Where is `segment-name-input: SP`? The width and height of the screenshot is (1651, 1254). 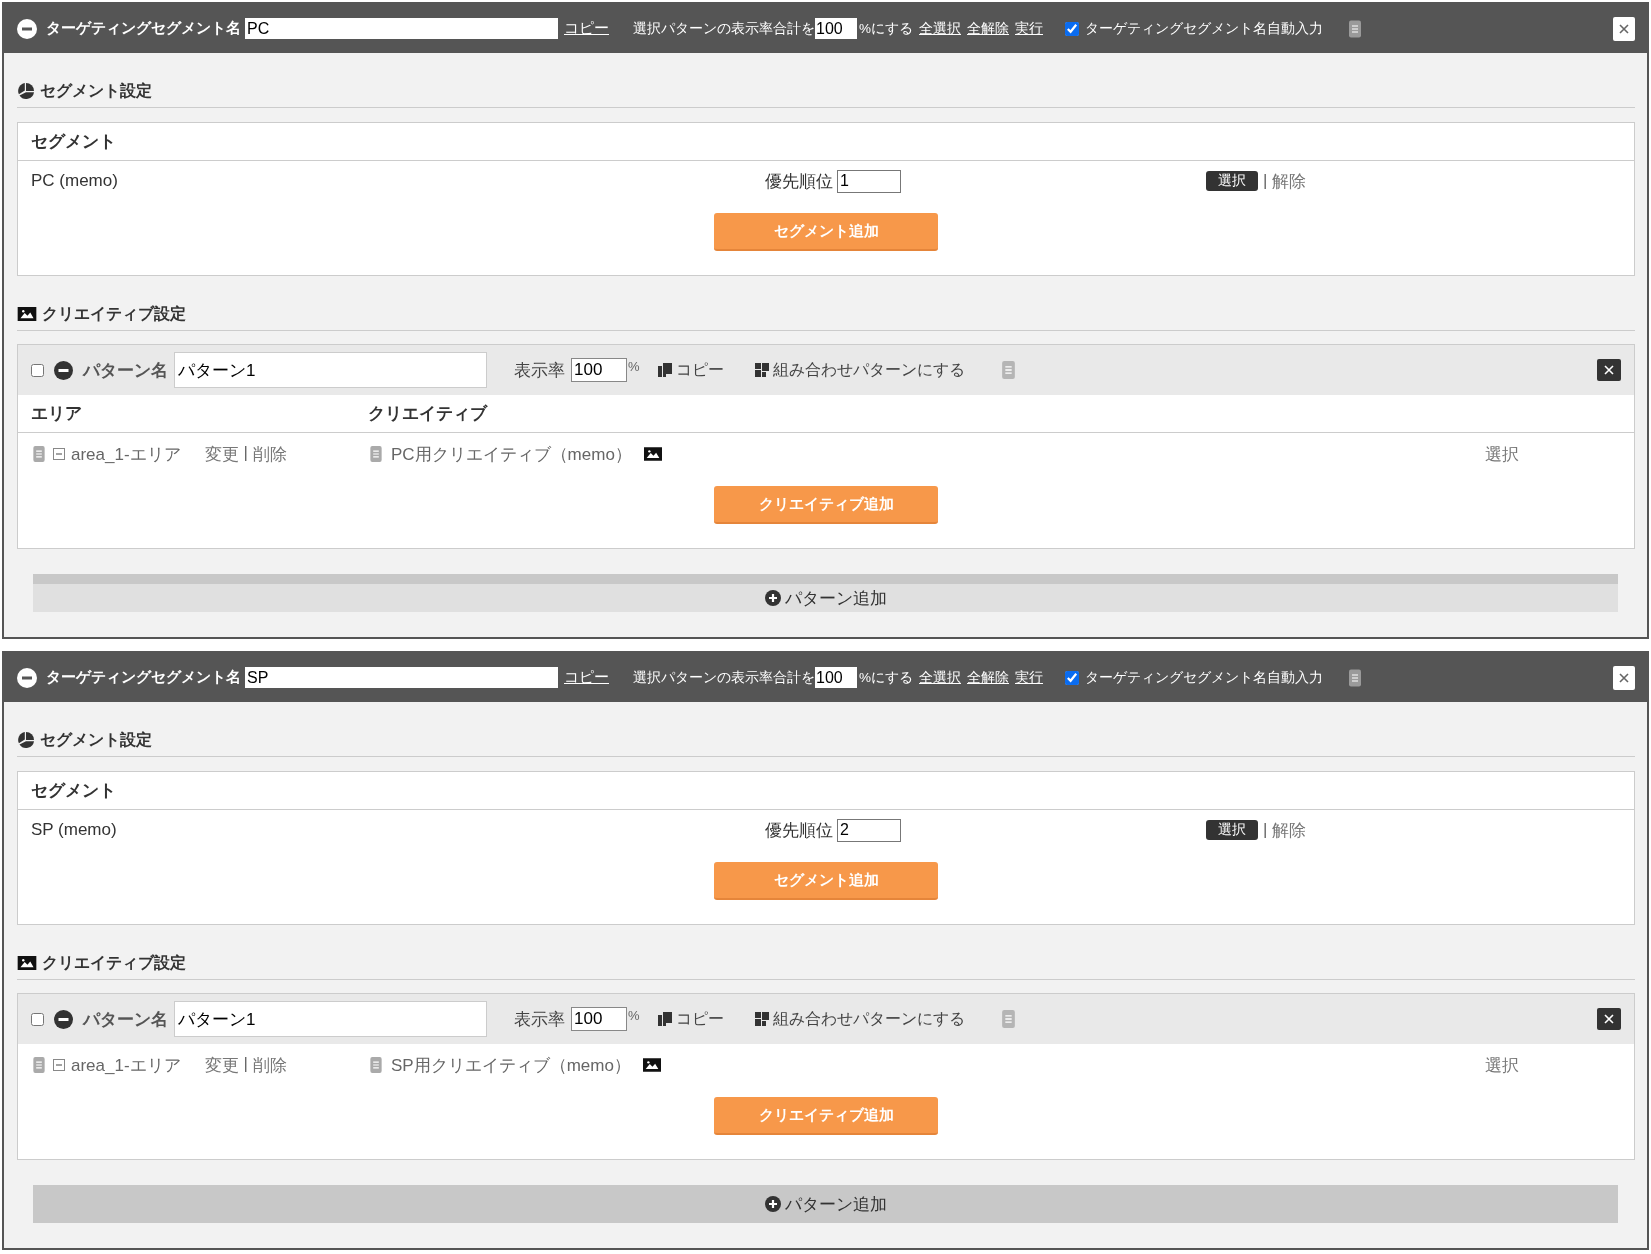
segment-name-input: SP is located at coordinates (401, 677).